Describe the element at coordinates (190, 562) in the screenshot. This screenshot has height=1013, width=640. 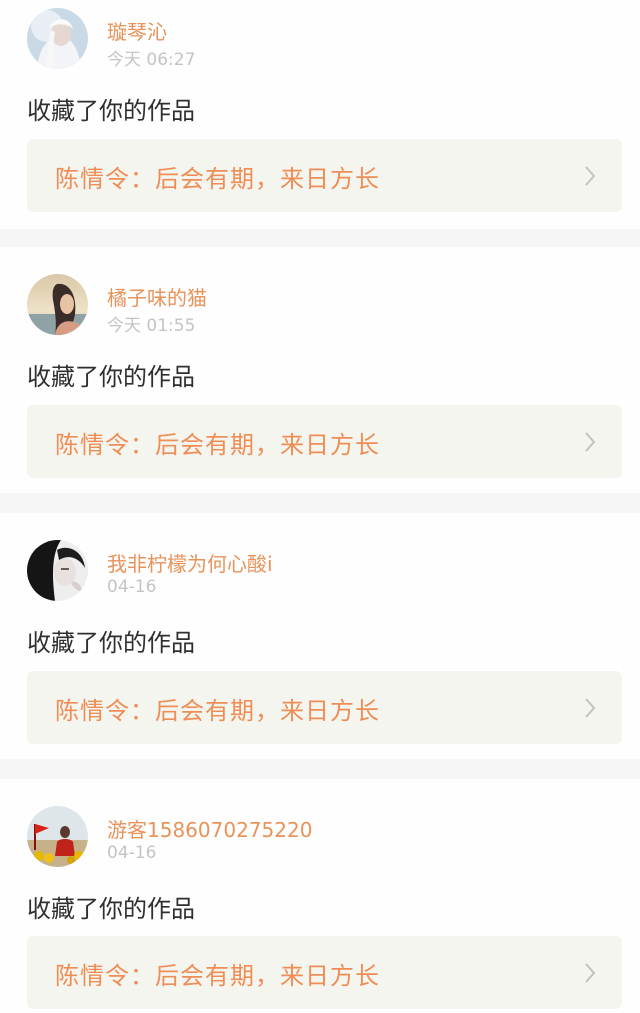
I see `user-name: 我非柠檬为何心酸i` at that location.